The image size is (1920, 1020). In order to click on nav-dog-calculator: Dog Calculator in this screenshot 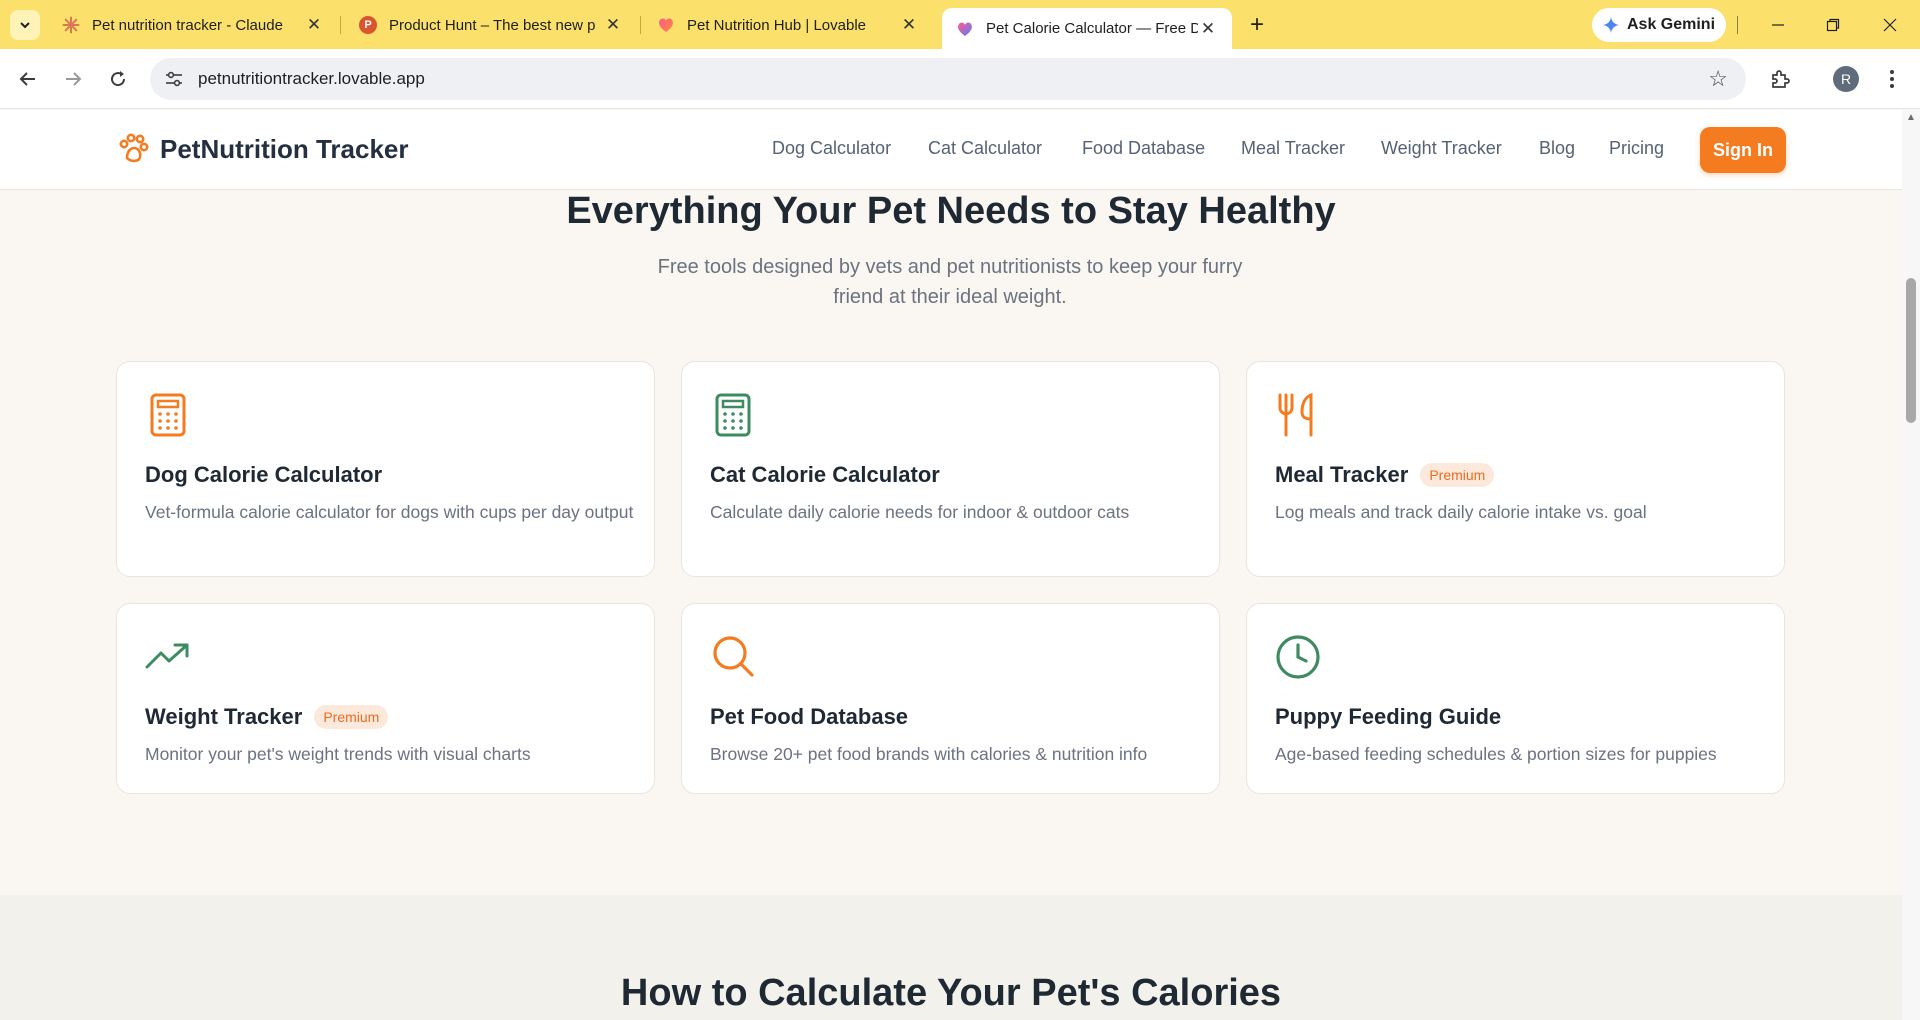, I will do `click(831, 148)`.